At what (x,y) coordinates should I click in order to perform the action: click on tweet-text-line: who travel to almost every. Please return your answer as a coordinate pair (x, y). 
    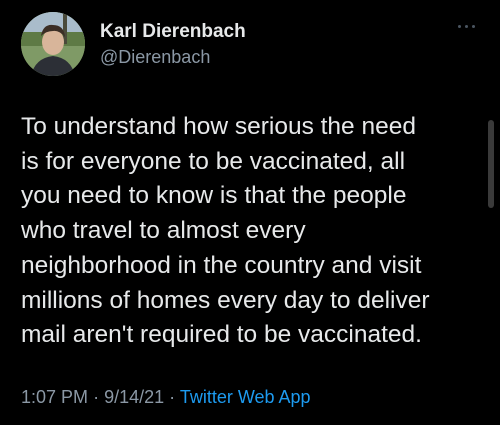
    Looking at the image, I should click on (163, 231).